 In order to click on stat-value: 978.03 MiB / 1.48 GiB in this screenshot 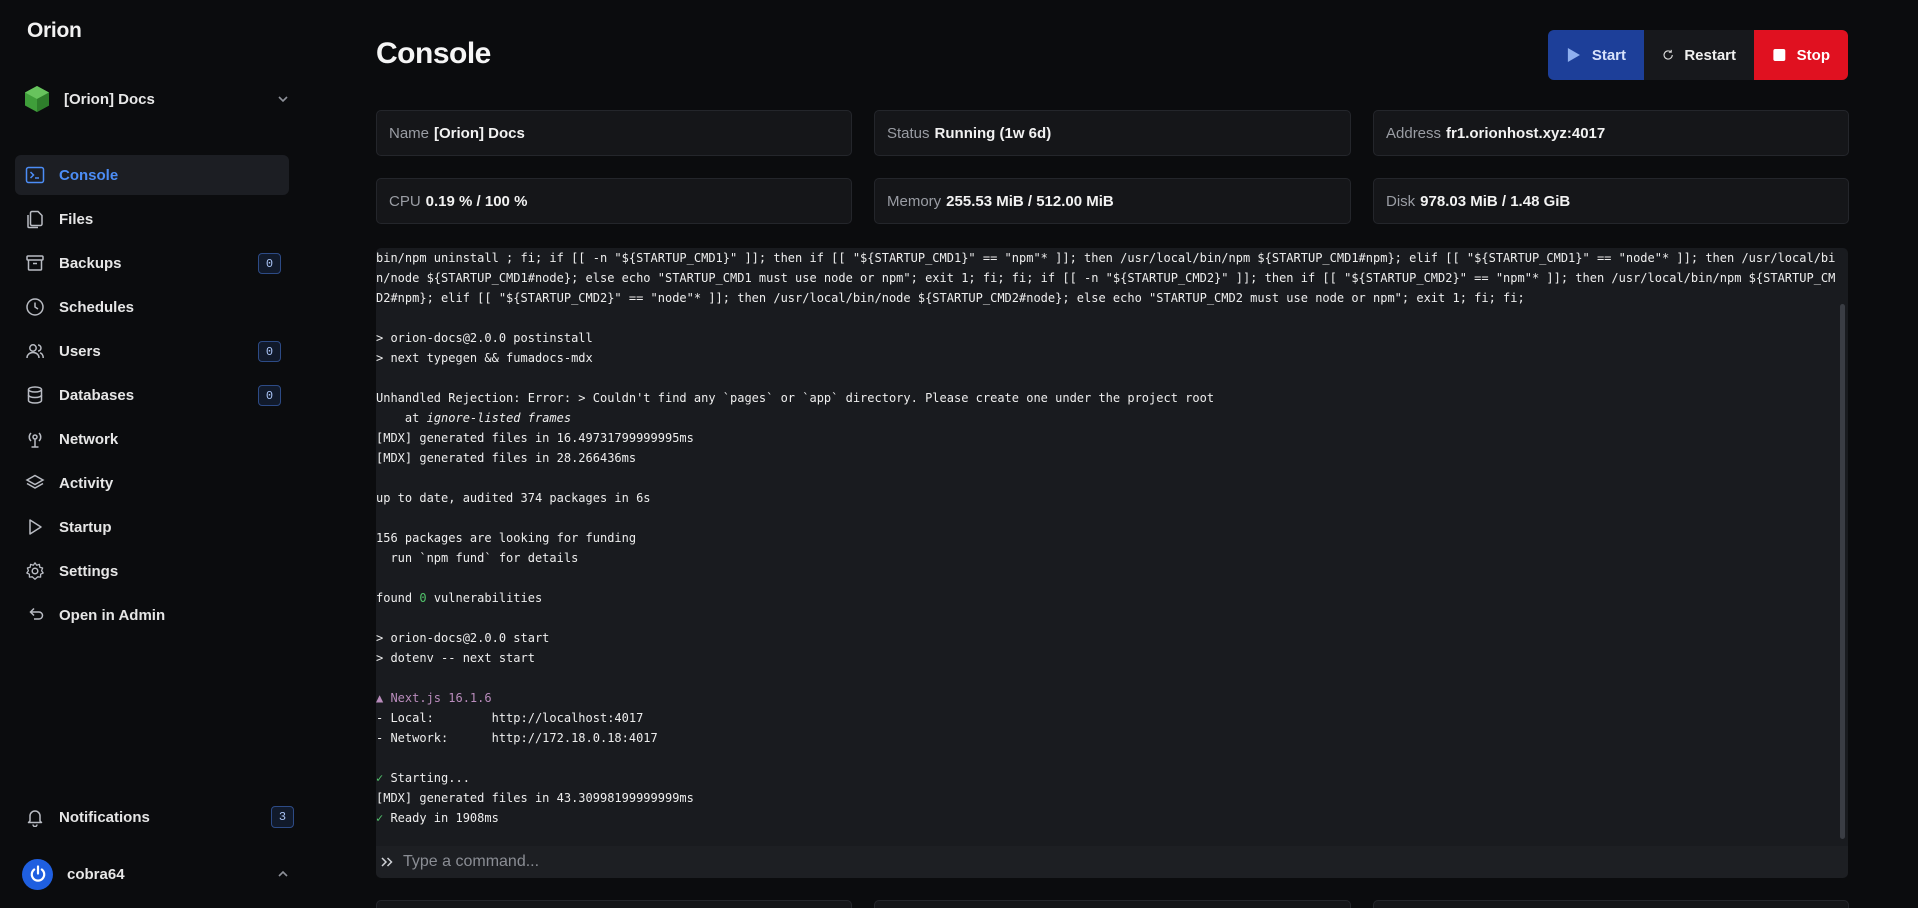, I will do `click(1495, 201)`.